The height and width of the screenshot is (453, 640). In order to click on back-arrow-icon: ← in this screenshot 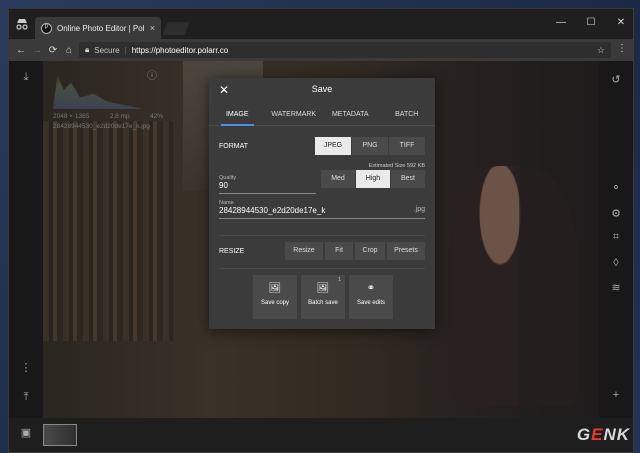, I will do `click(21, 50)`.